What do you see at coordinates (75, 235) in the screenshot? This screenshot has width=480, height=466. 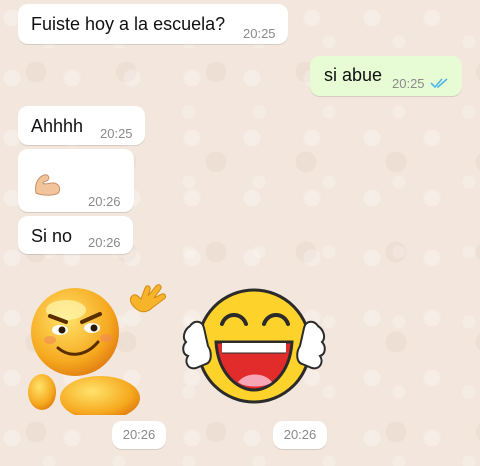 I see `incoming-message: Si no 20:26` at bounding box center [75, 235].